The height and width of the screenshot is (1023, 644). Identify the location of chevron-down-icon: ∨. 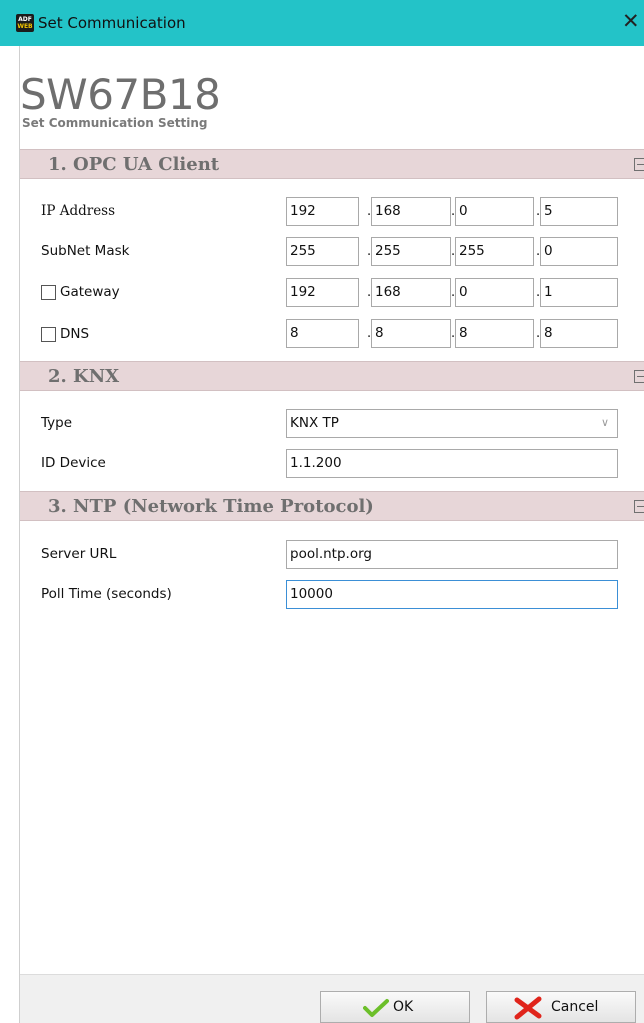
(604, 422).